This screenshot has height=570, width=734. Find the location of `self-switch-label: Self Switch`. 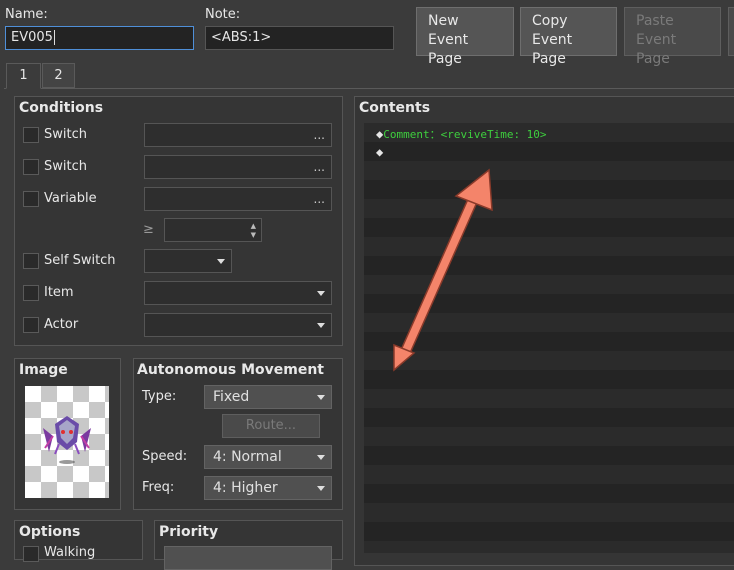

self-switch-label: Self Switch is located at coordinates (80, 260).